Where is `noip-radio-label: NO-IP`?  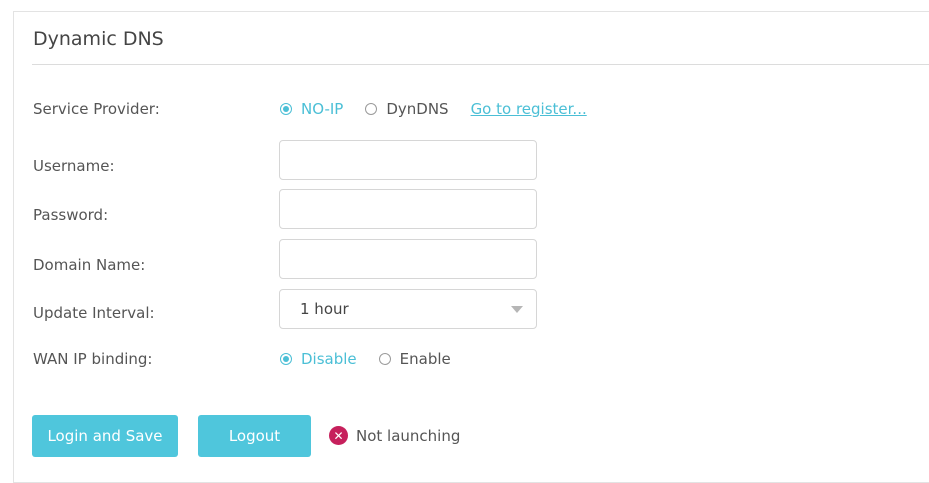 noip-radio-label: NO-IP is located at coordinates (322, 109).